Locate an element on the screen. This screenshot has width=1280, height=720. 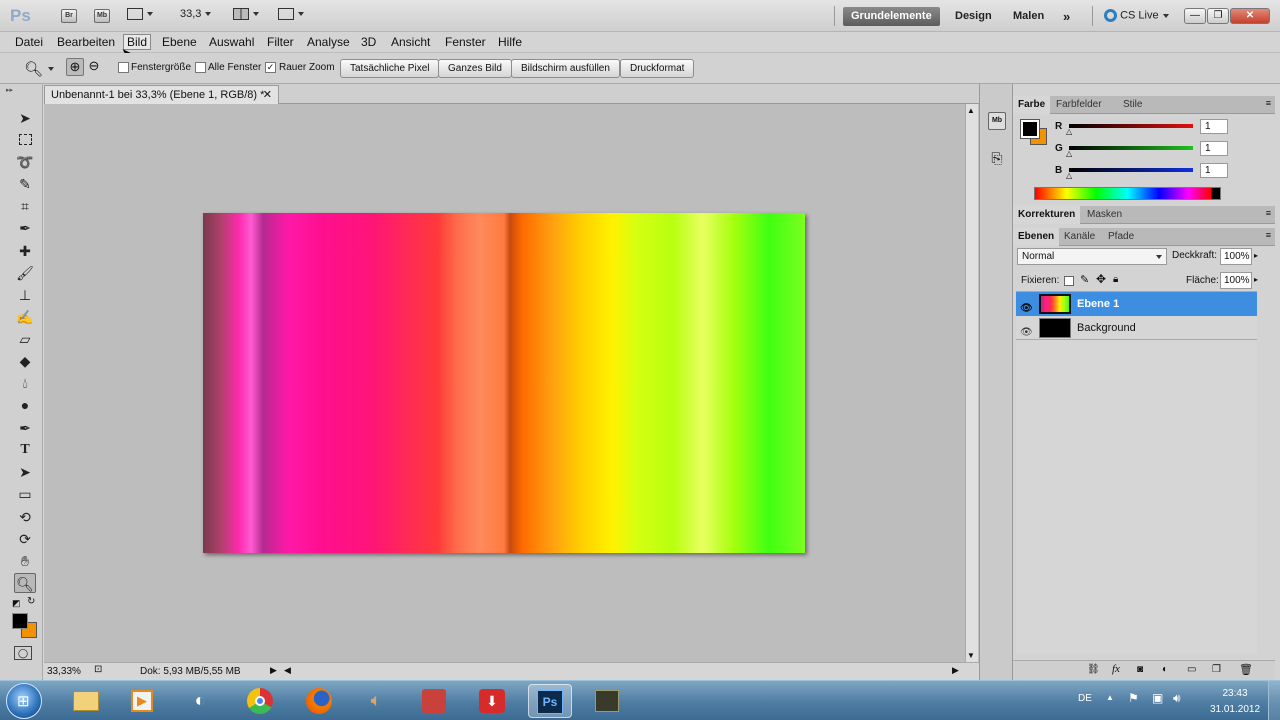
scroll-left-icon: ◀ is located at coordinates (287, 670).